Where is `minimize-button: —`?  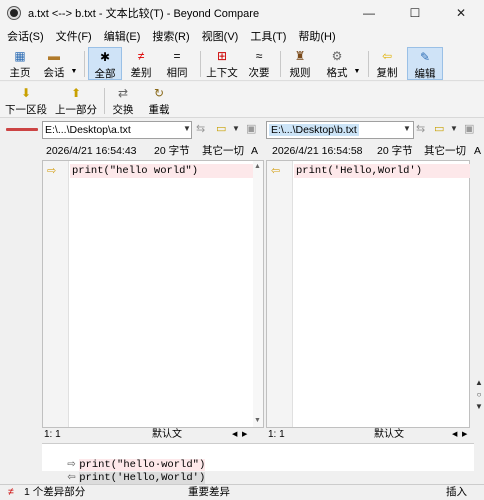
minimize-button: — is located at coordinates (369, 13).